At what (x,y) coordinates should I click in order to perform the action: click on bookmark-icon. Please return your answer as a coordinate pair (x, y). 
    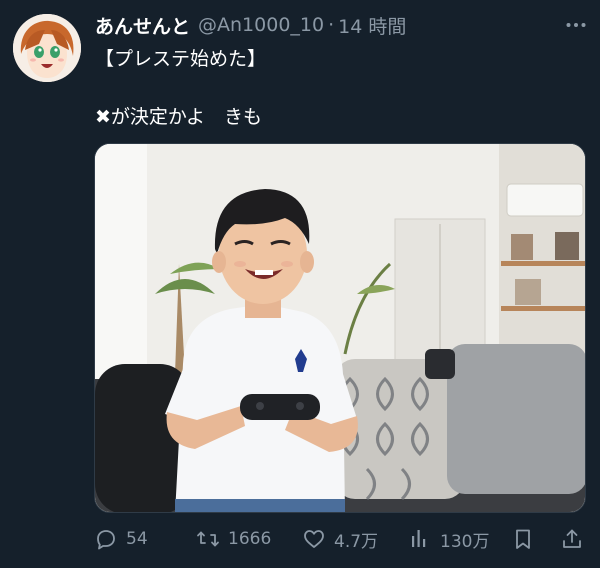
    Looking at the image, I should click on (523, 539).